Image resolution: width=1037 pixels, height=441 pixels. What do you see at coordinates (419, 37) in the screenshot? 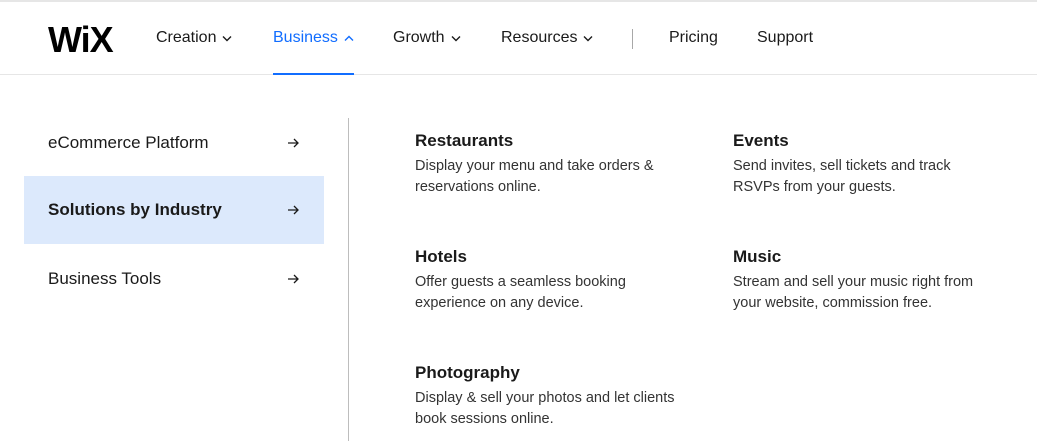
I see `nav-item-label: Growth` at bounding box center [419, 37].